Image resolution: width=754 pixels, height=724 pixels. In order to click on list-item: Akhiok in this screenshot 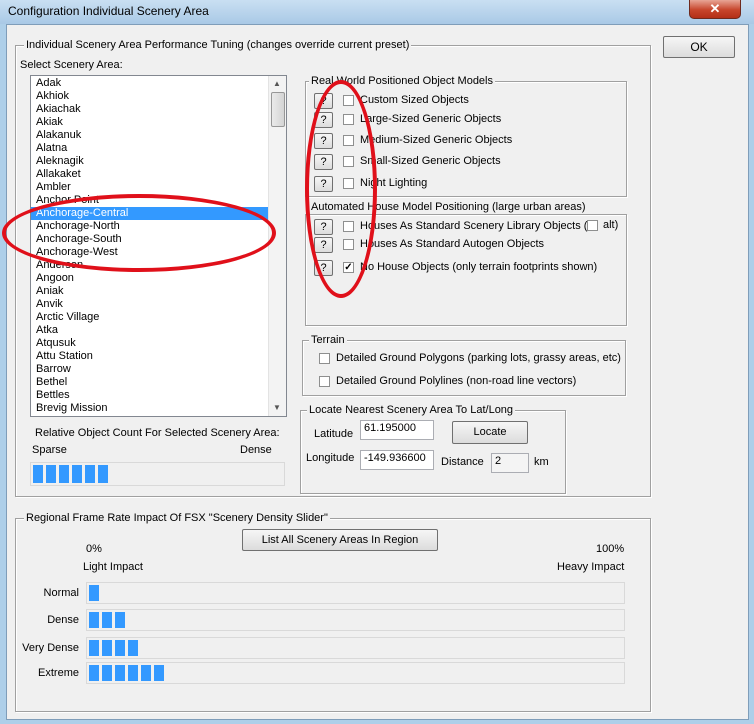, I will do `click(151, 96)`.